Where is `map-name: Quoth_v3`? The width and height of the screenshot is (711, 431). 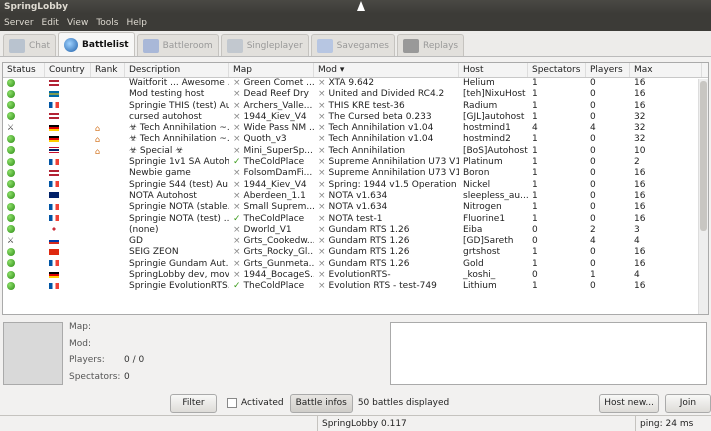 map-name: Quoth_v3 is located at coordinates (265, 139).